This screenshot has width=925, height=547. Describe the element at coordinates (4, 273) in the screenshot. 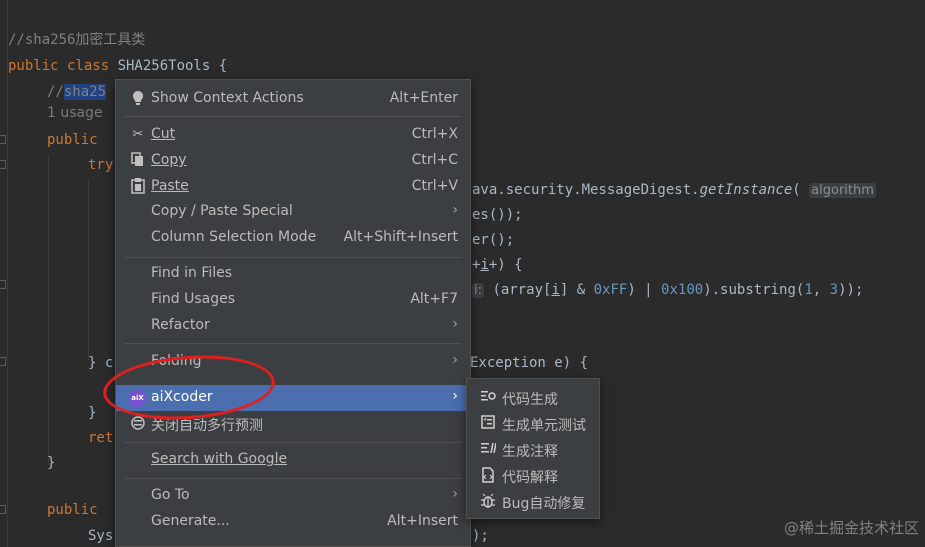

I see `editor-gutter` at that location.